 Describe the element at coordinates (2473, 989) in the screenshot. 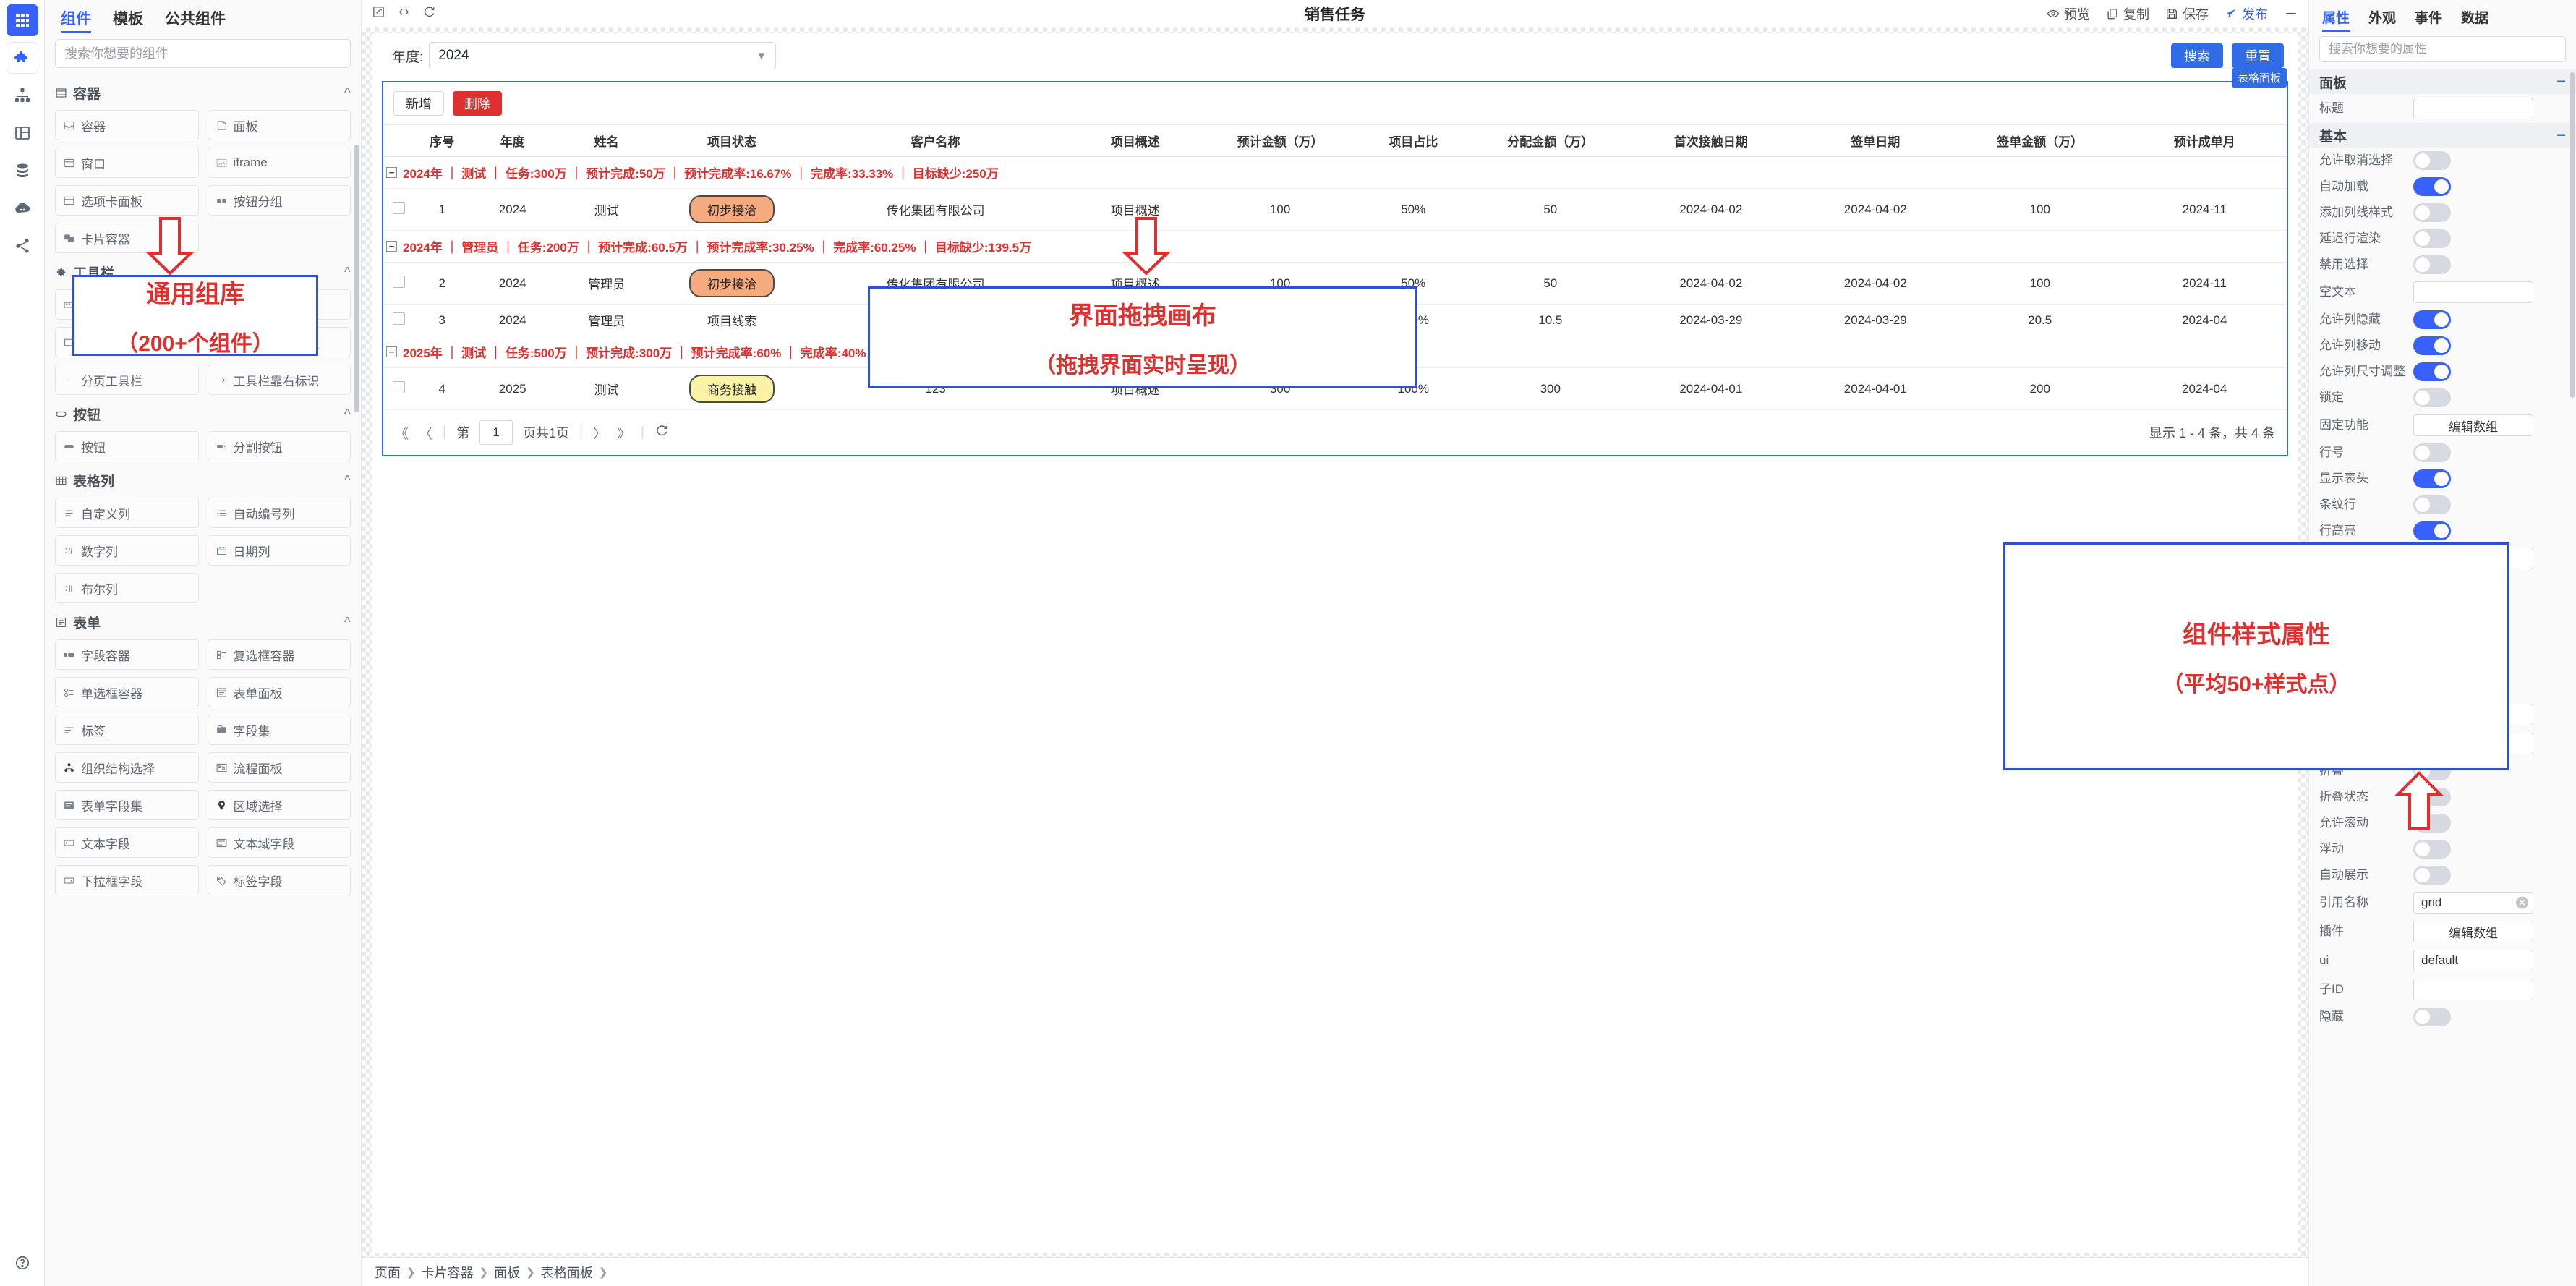

I see `sub-id-input` at that location.